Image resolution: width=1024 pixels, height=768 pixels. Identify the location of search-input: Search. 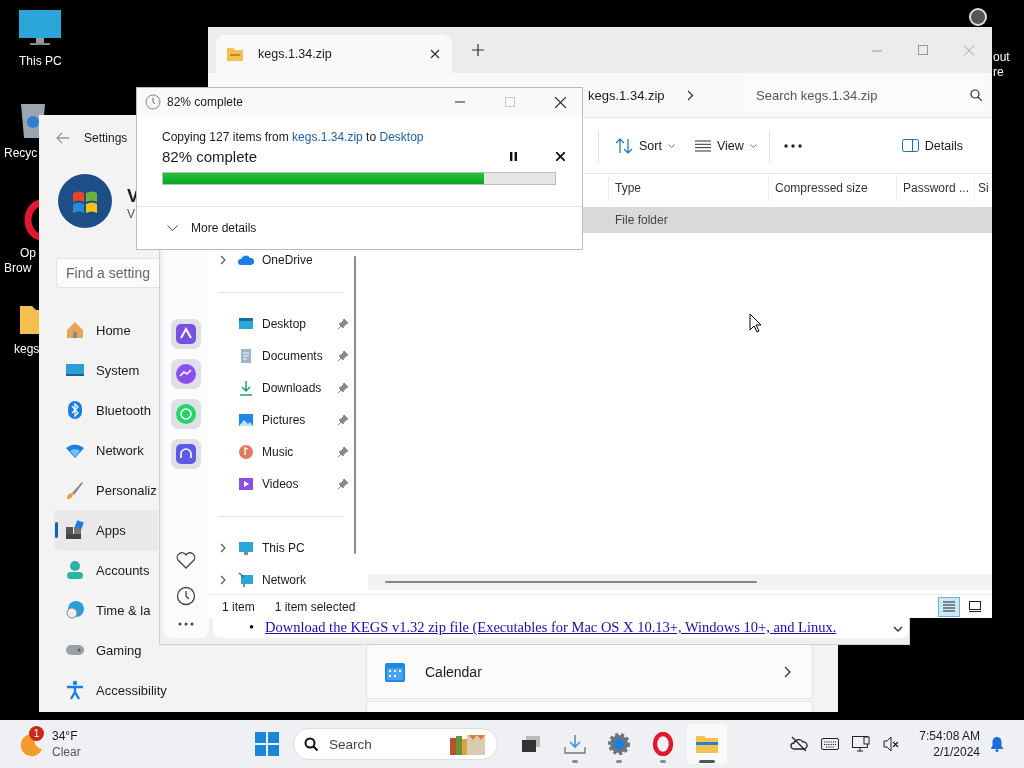
(384, 744).